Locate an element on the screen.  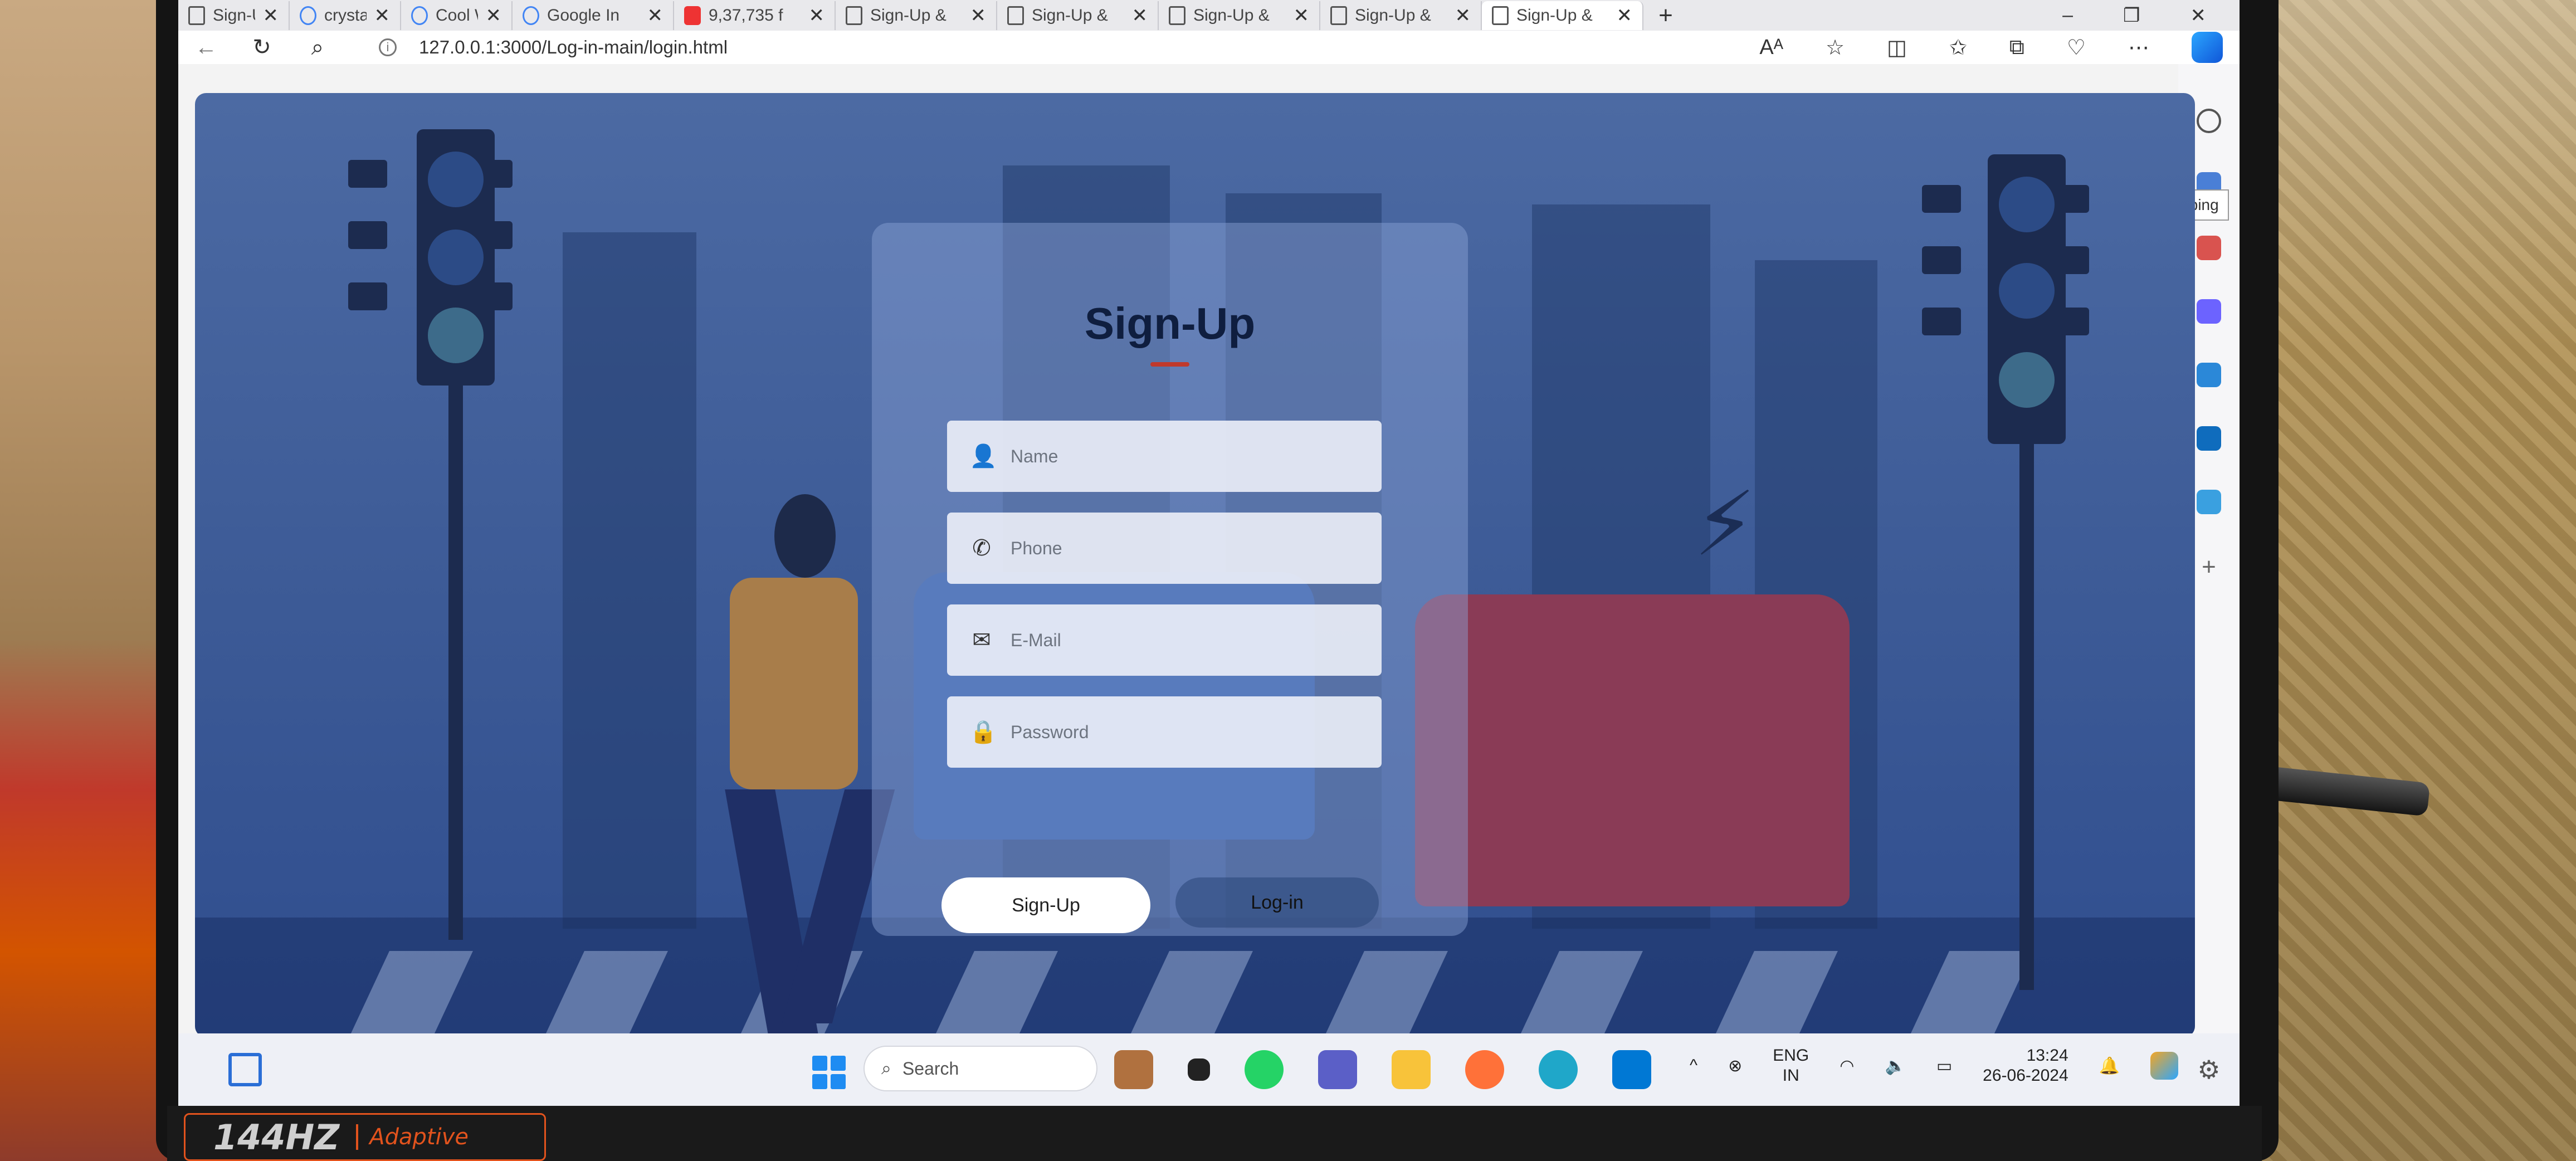
phone-field: ✆ Phone is located at coordinates (1164, 548).